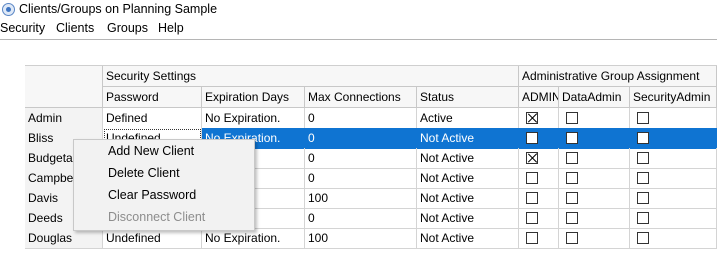 The image size is (717, 254). I want to click on delete-client-menu-item: Delete Client, so click(144, 173).